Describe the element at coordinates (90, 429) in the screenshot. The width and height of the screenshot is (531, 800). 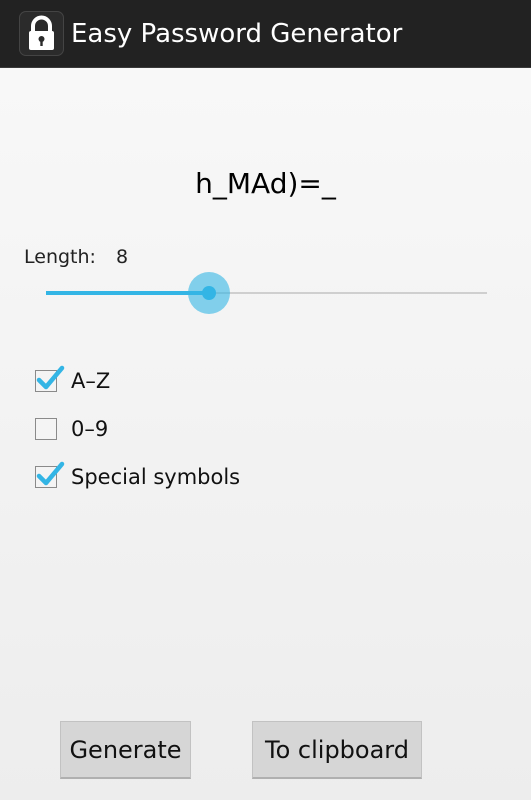
I see `digits-label: 0–9` at that location.